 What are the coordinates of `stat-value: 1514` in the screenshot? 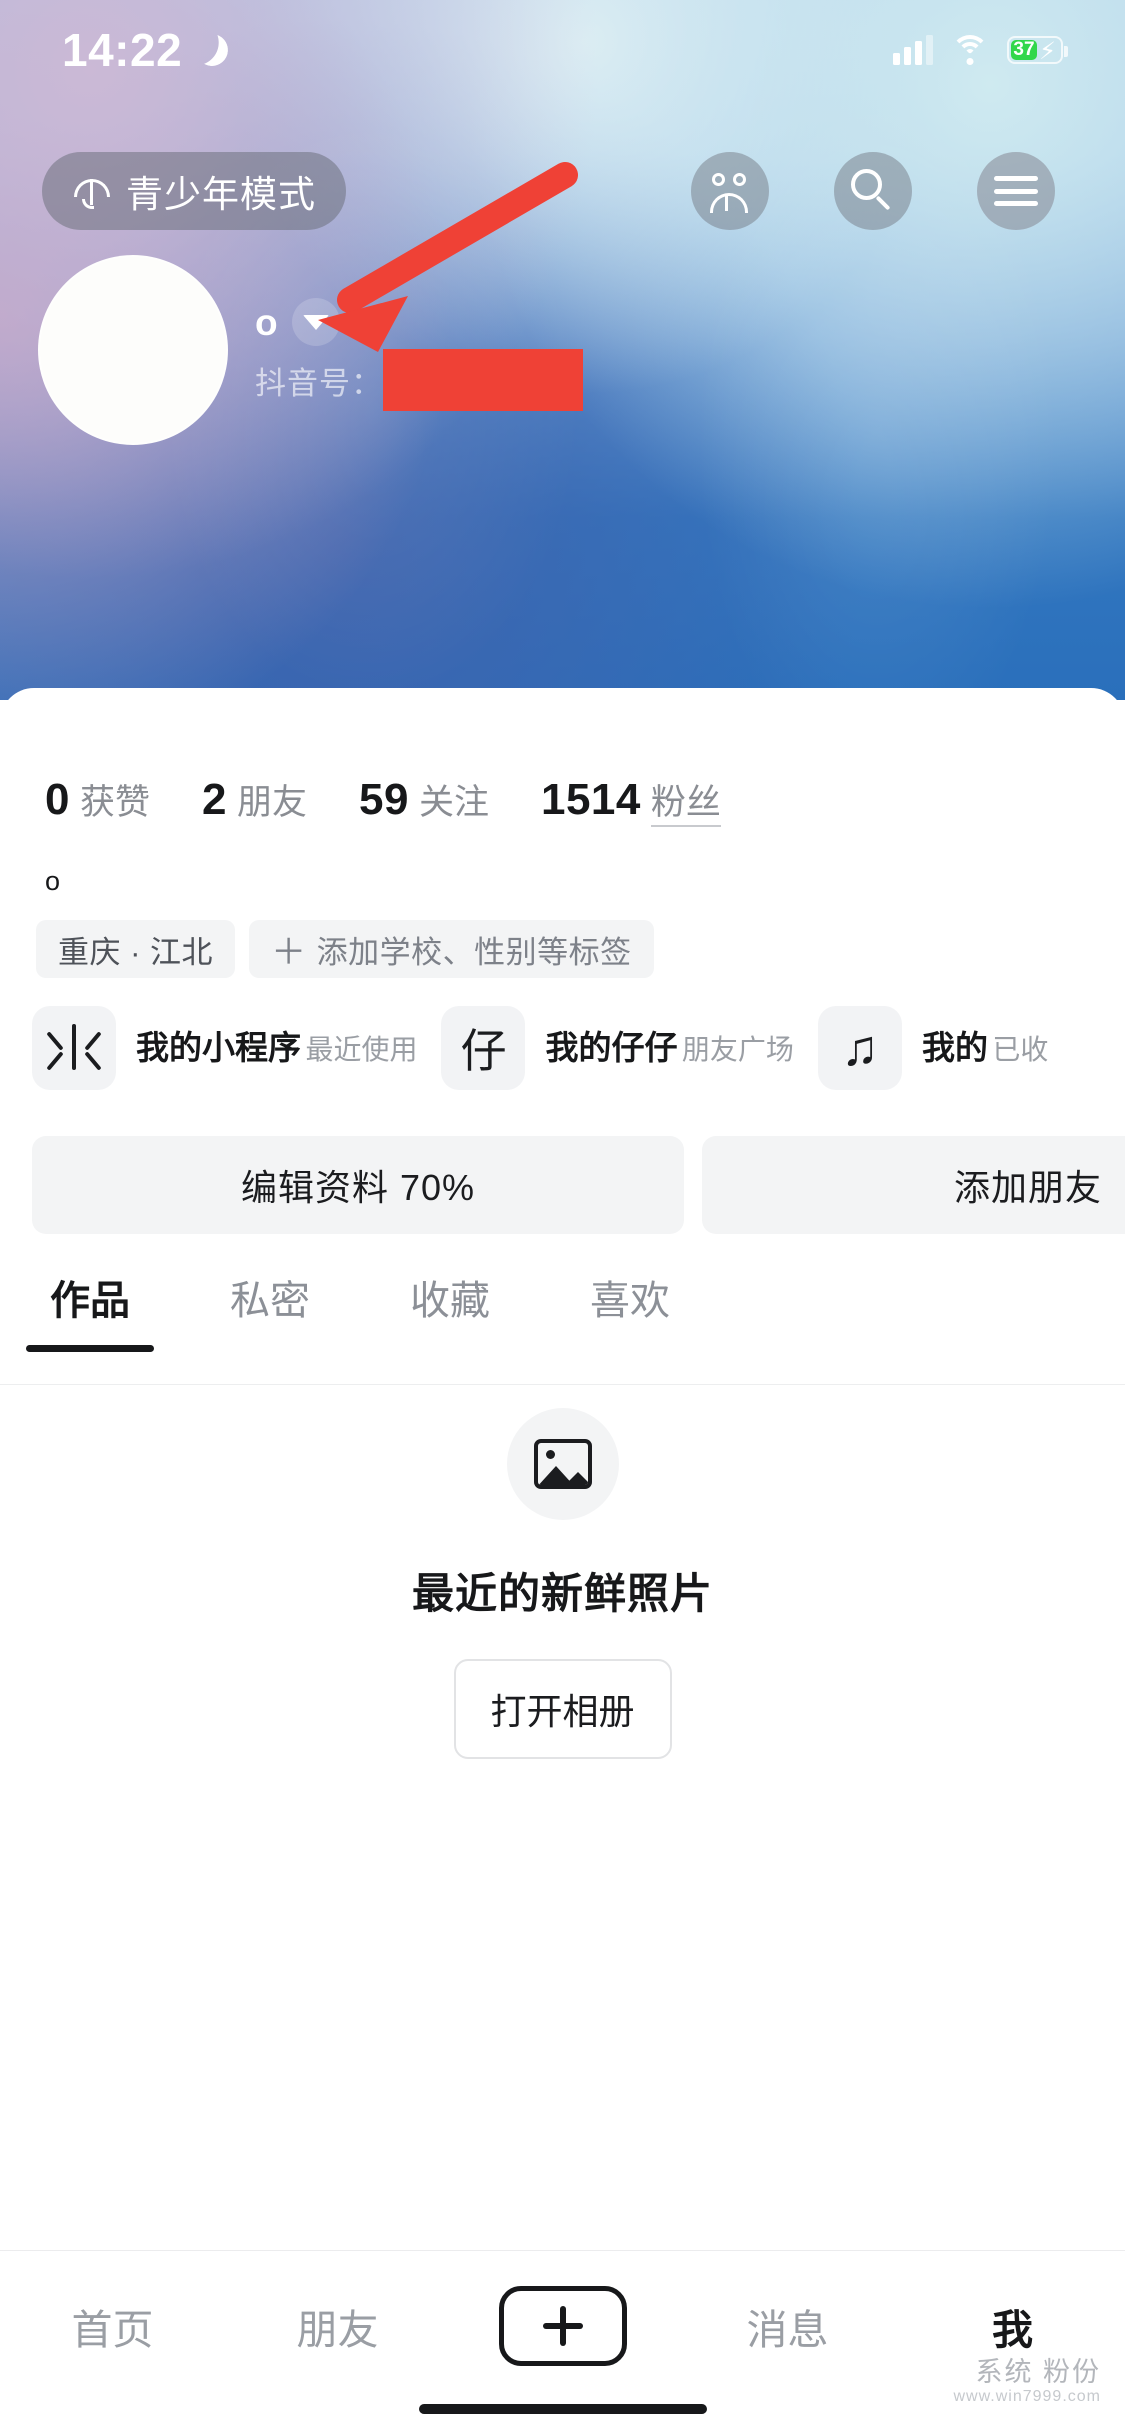 It's located at (590, 799).